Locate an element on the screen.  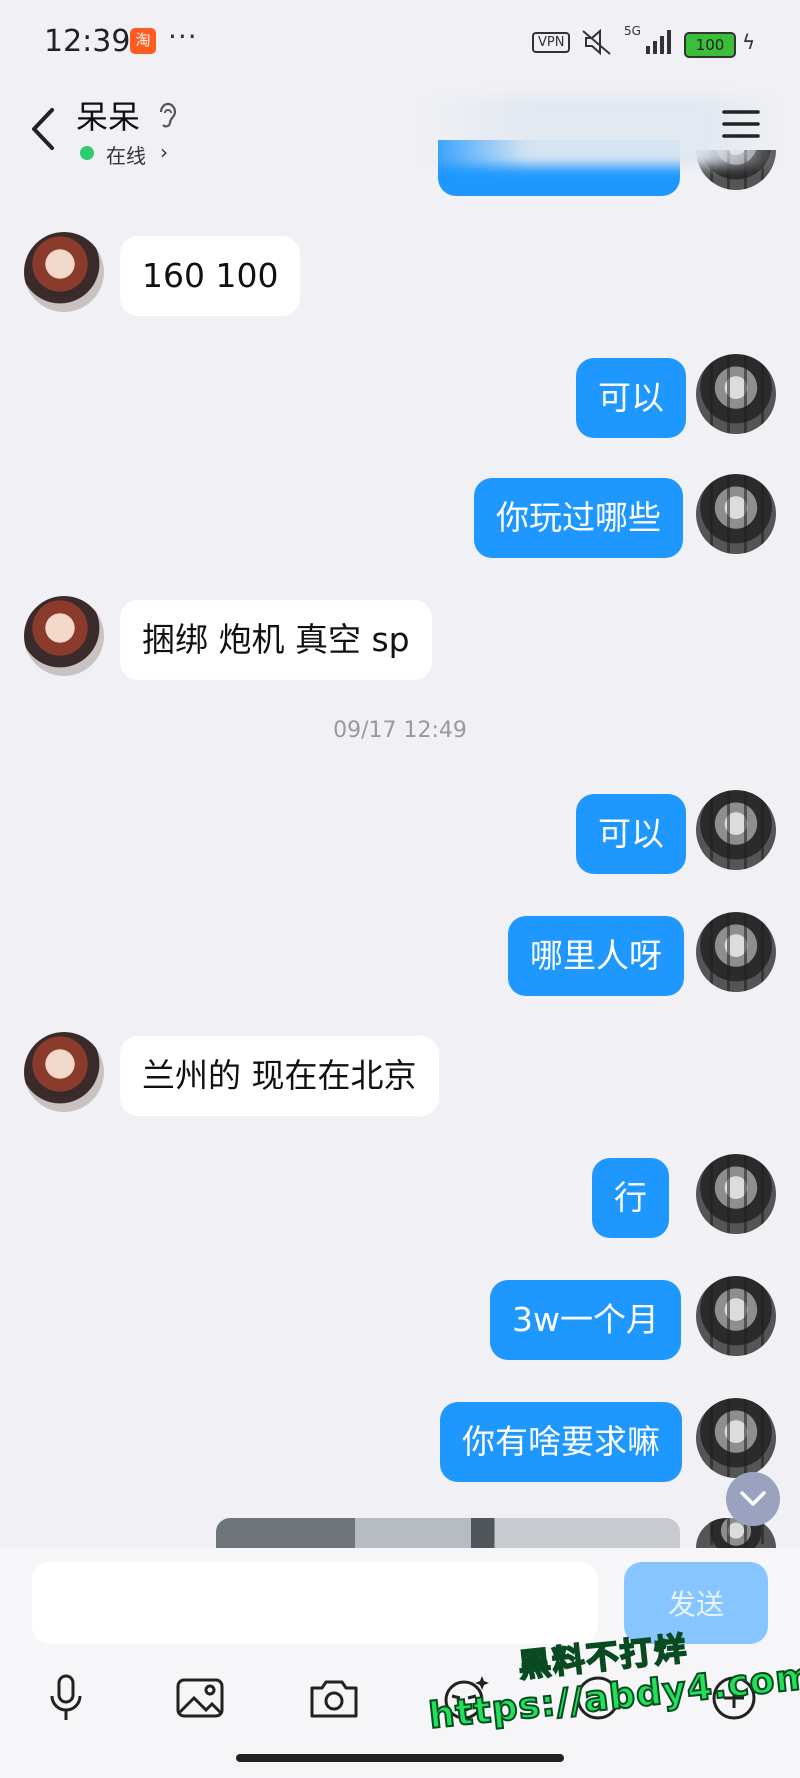
chevron-right-icon: › is located at coordinates (164, 152).